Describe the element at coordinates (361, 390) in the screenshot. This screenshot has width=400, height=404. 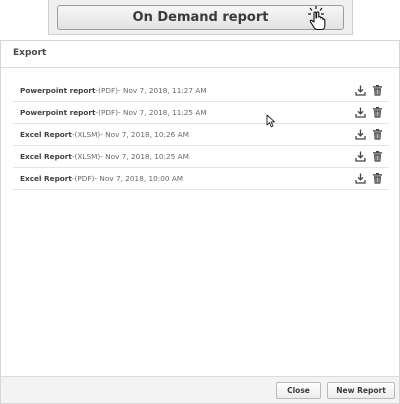
I see `new-report-button: New Report` at that location.